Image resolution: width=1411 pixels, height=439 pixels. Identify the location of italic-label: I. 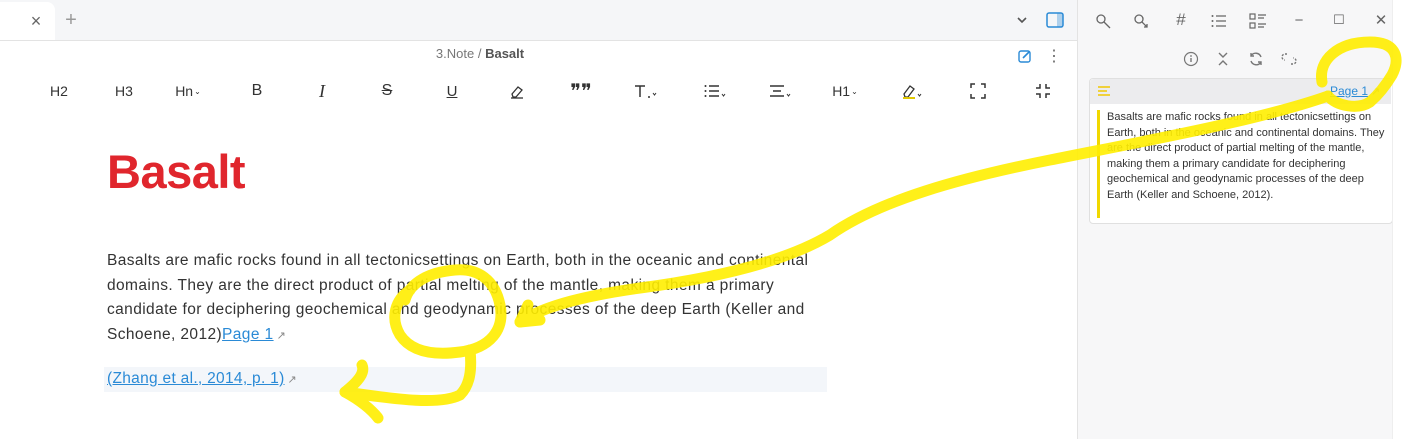
(322, 90).